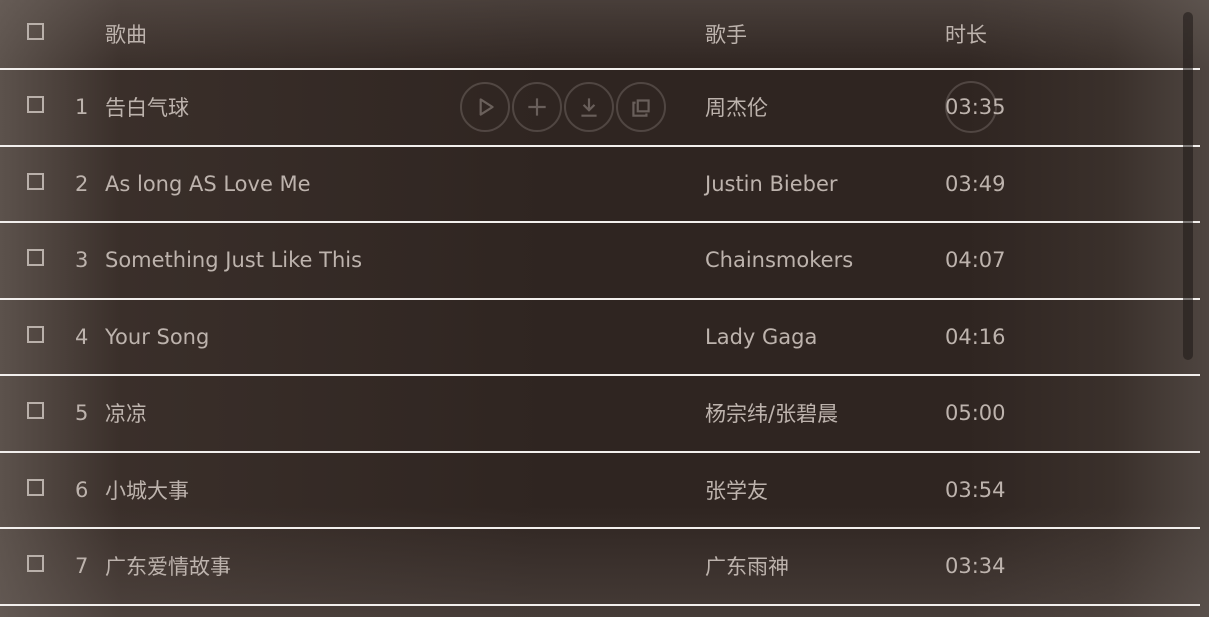 The height and width of the screenshot is (617, 1209). I want to click on share-button, so click(641, 107).